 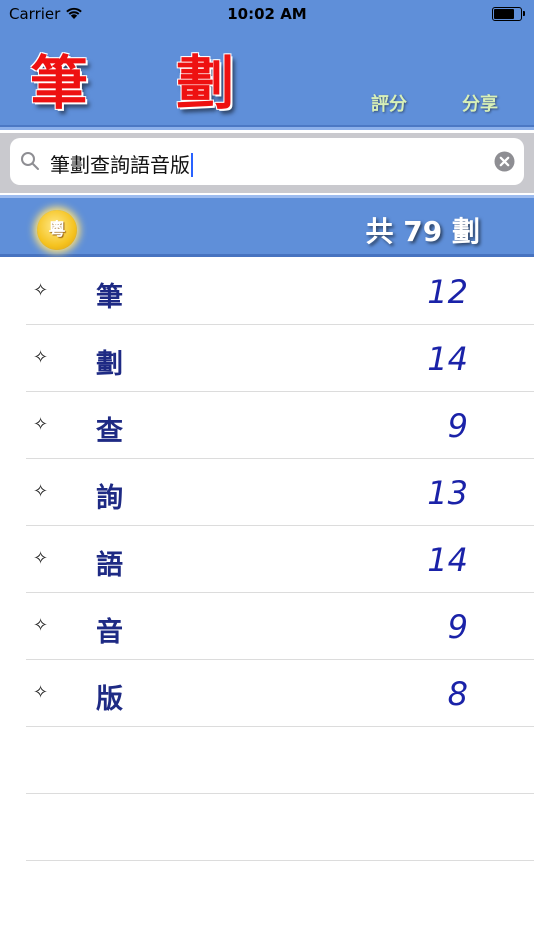 What do you see at coordinates (109, 297) in the screenshot?
I see `character-label: 筆` at bounding box center [109, 297].